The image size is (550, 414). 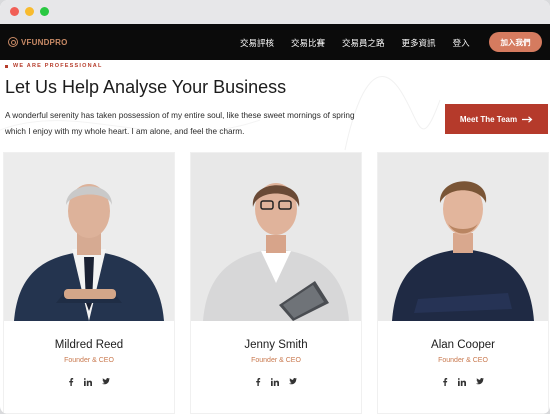 What do you see at coordinates (515, 42) in the screenshot?
I see `join-us-button: 加入我們` at bounding box center [515, 42].